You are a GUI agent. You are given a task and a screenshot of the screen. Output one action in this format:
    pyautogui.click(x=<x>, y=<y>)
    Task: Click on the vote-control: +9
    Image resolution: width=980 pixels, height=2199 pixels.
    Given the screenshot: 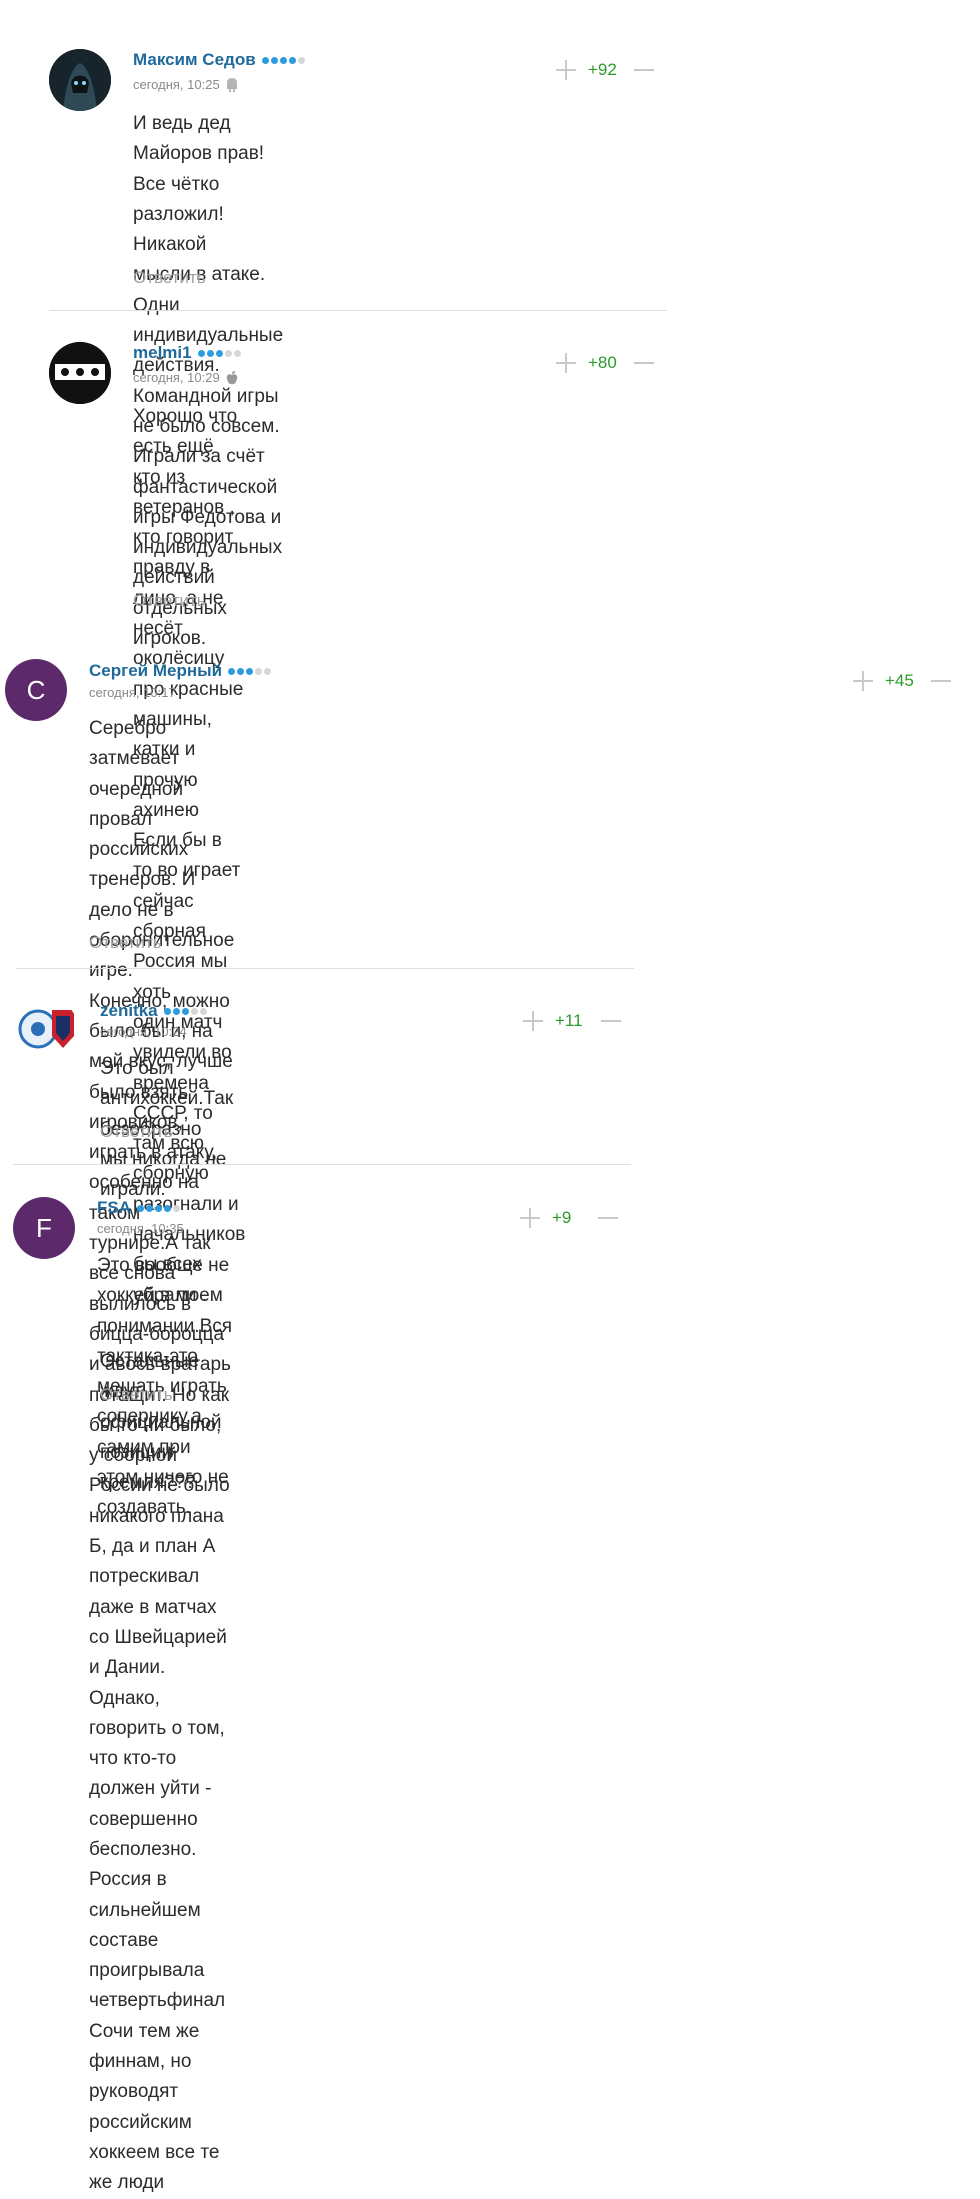 What is the action you would take?
    pyautogui.click(x=569, y=1218)
    